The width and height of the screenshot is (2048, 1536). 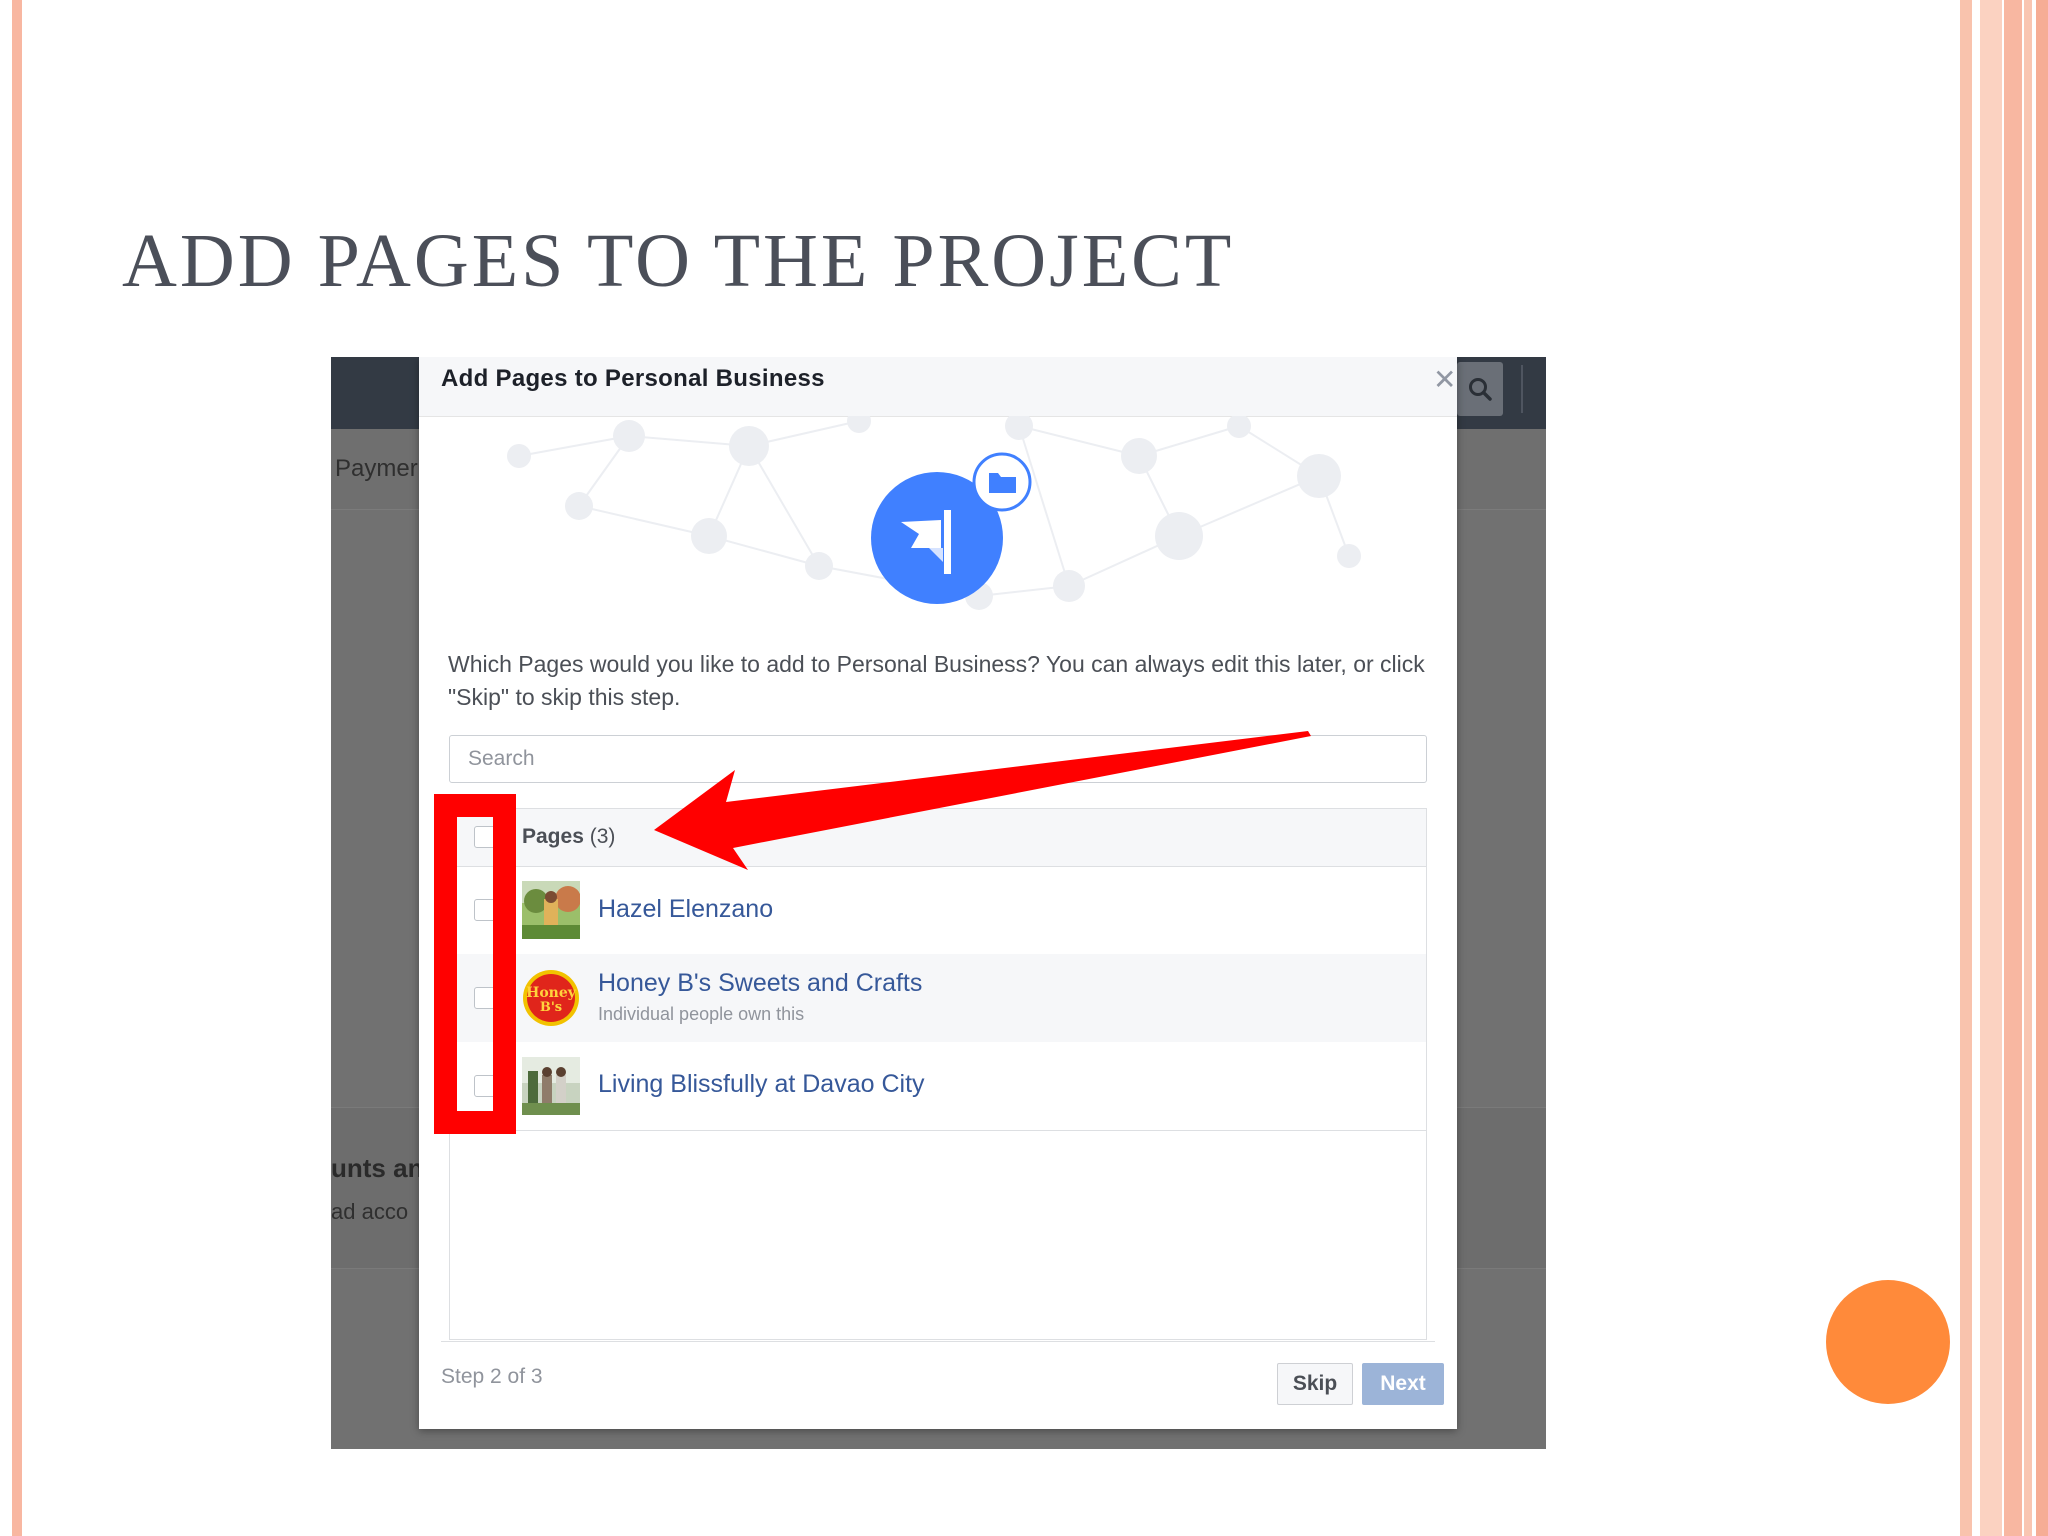 What do you see at coordinates (701, 1014) in the screenshot?
I see `page-ownership-note: Individual people own this` at bounding box center [701, 1014].